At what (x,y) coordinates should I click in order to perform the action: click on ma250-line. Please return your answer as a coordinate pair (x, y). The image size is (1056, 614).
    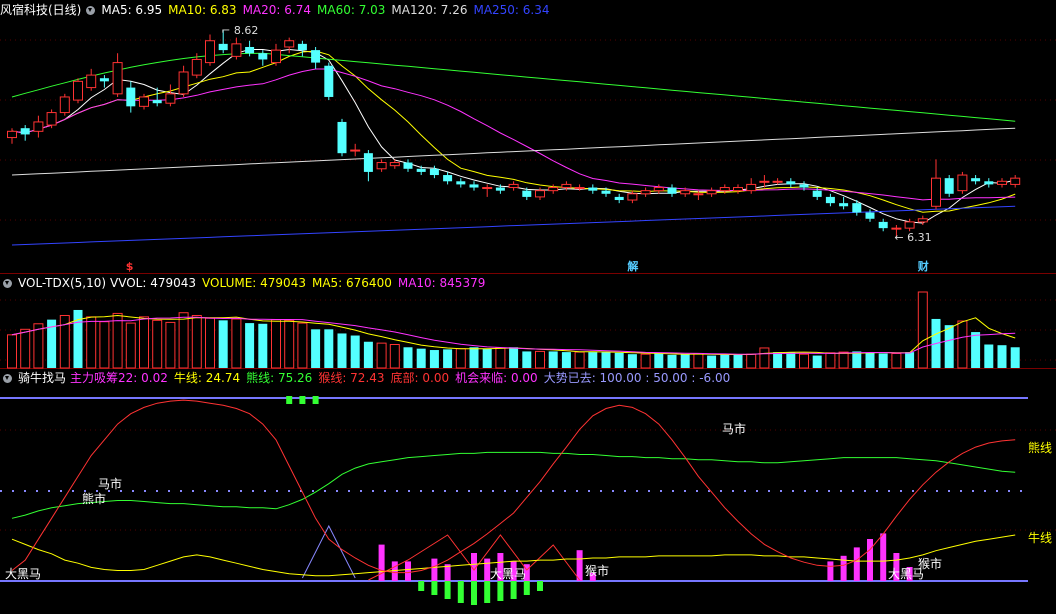
    Looking at the image, I should click on (513, 225).